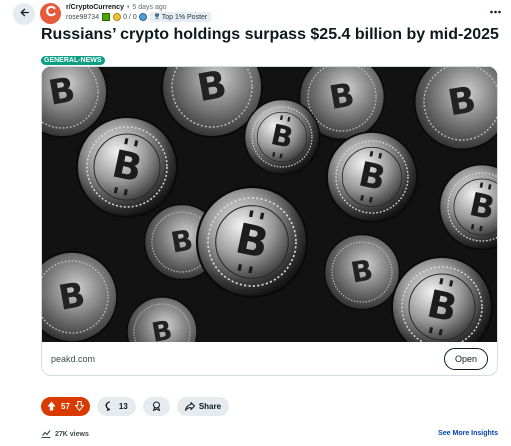  I want to click on comments-button: 13, so click(116, 406).